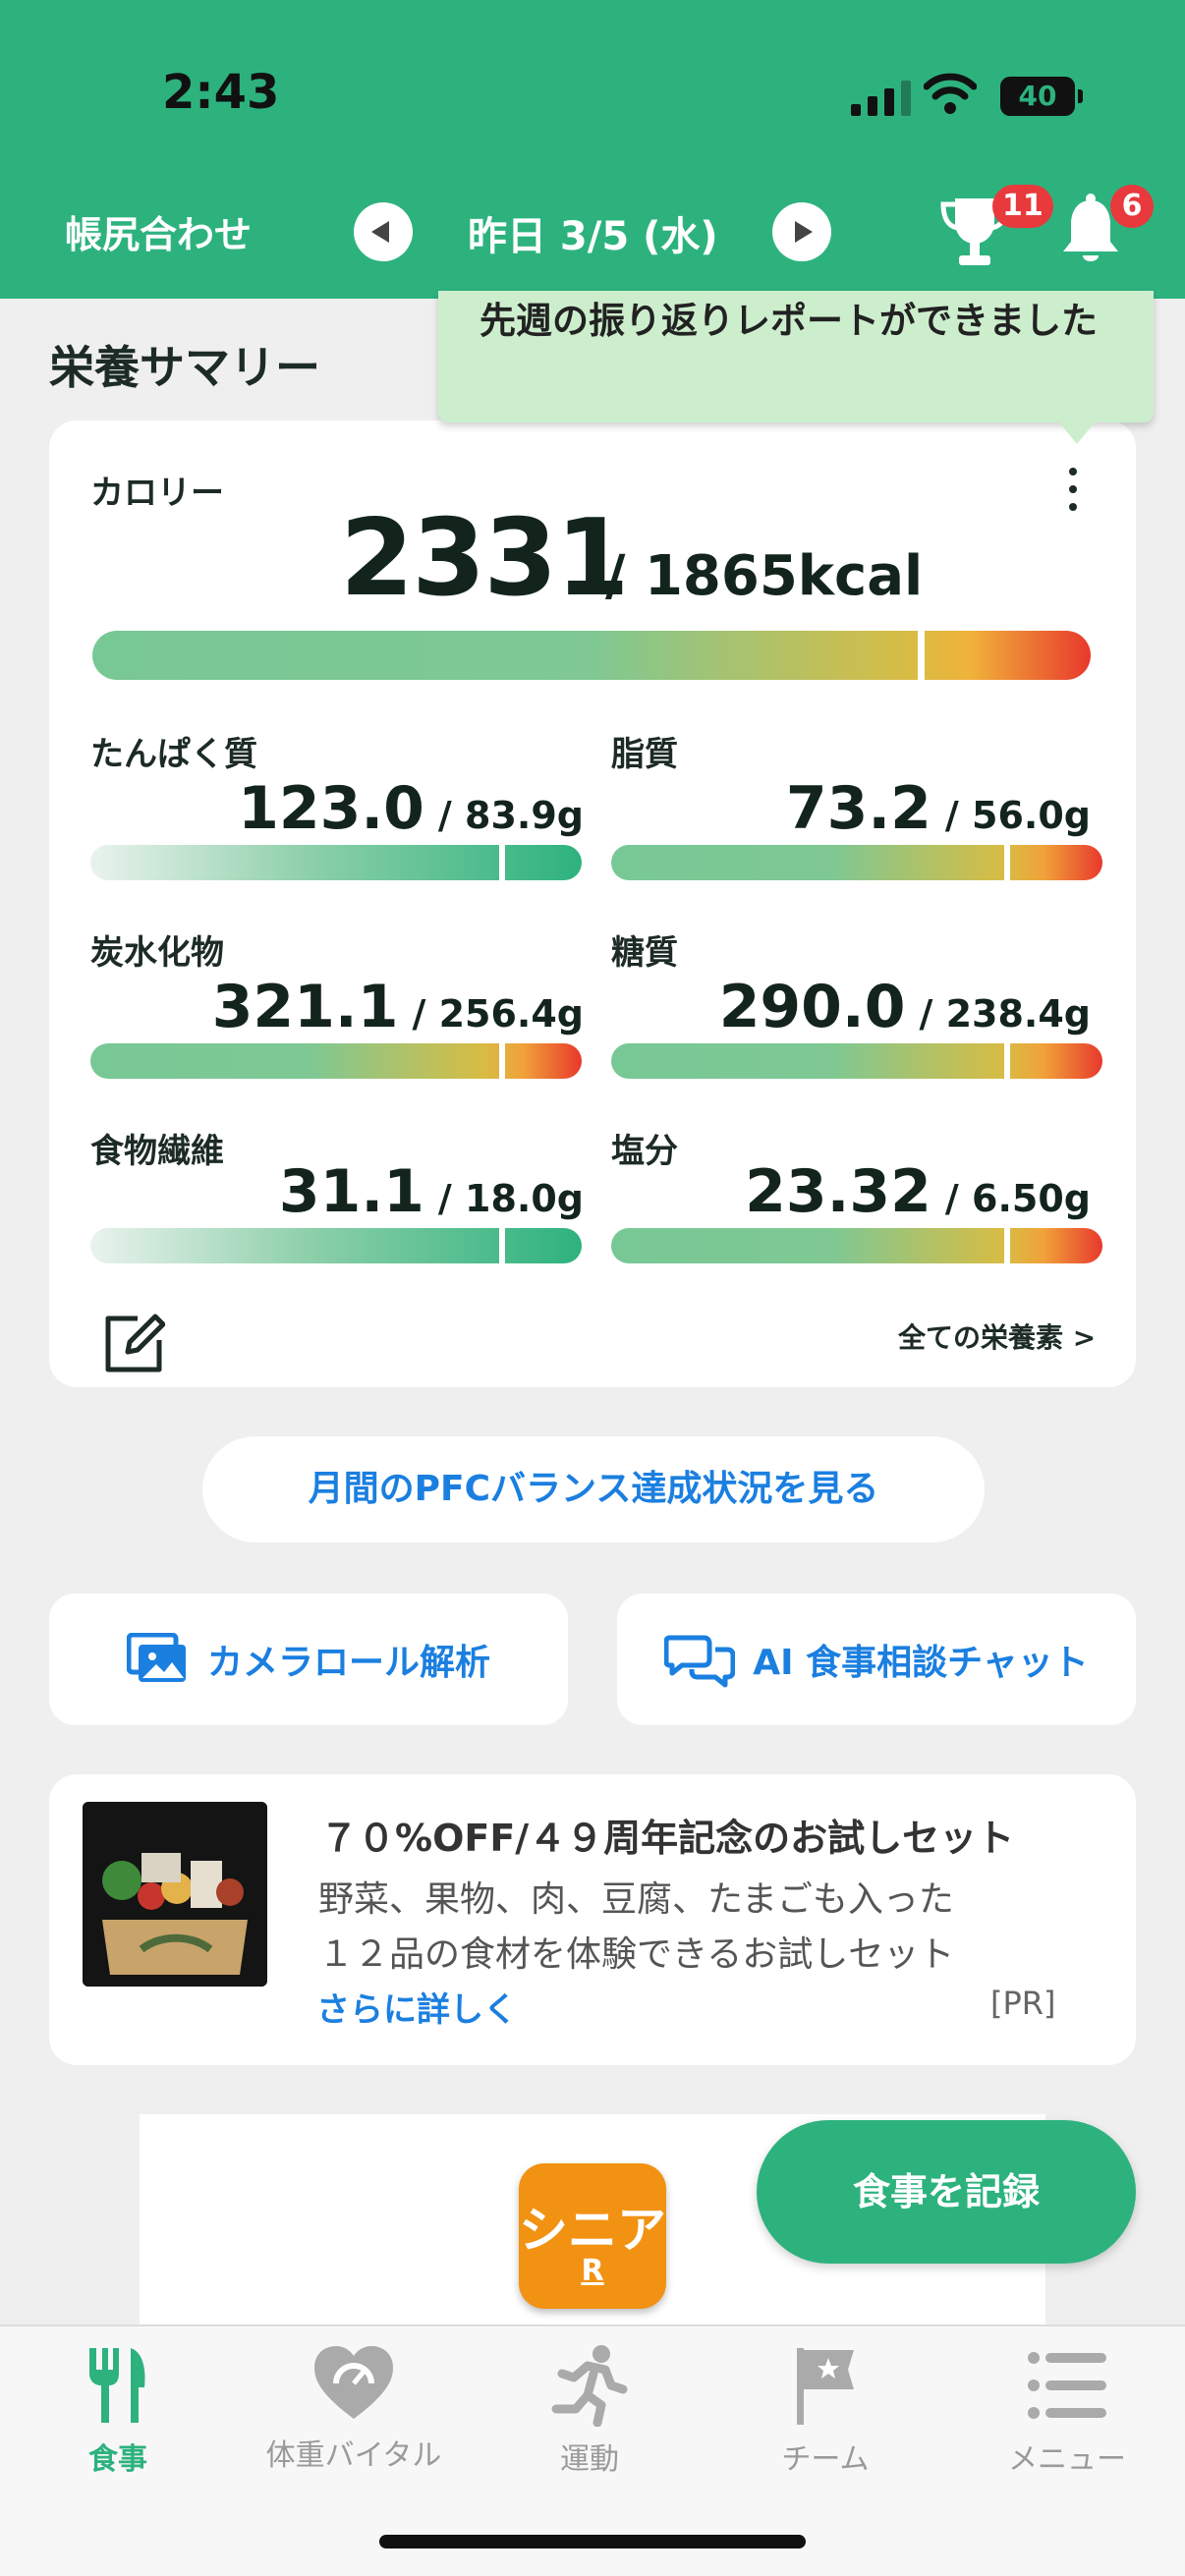  I want to click on camera-roll-label: カメラロール解析, so click(348, 1663).